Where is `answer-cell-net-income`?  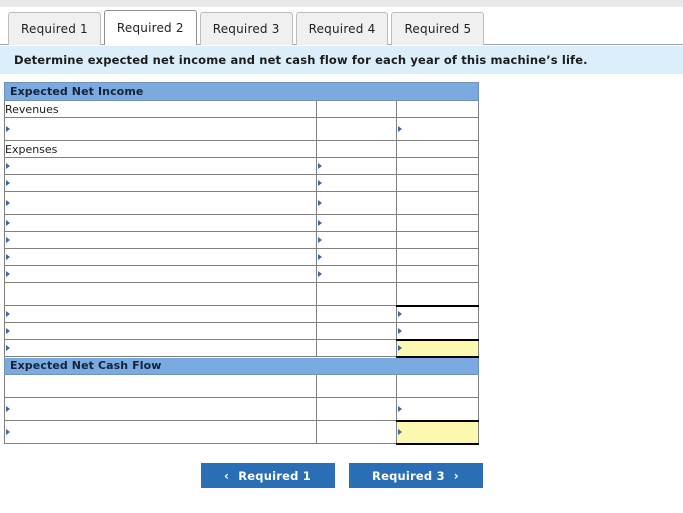
answer-cell-net-income is located at coordinates (437, 348).